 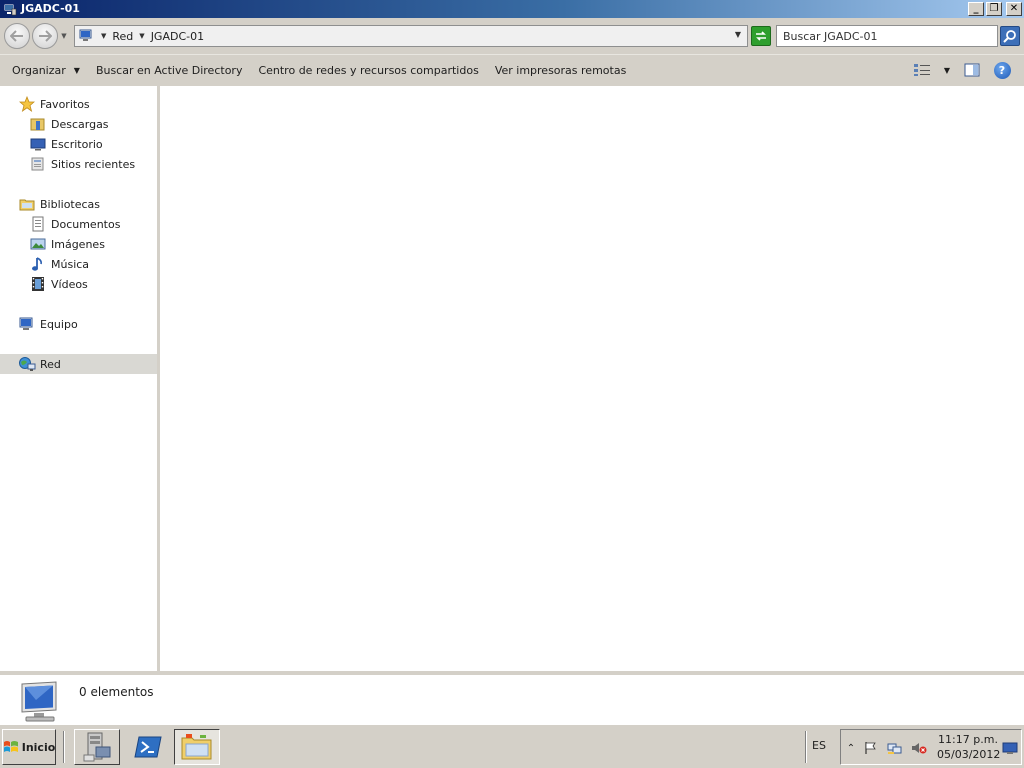 What do you see at coordinates (512, 9) in the screenshot?
I see `title-bar: JGADC-01 _ ❐ ✕` at bounding box center [512, 9].